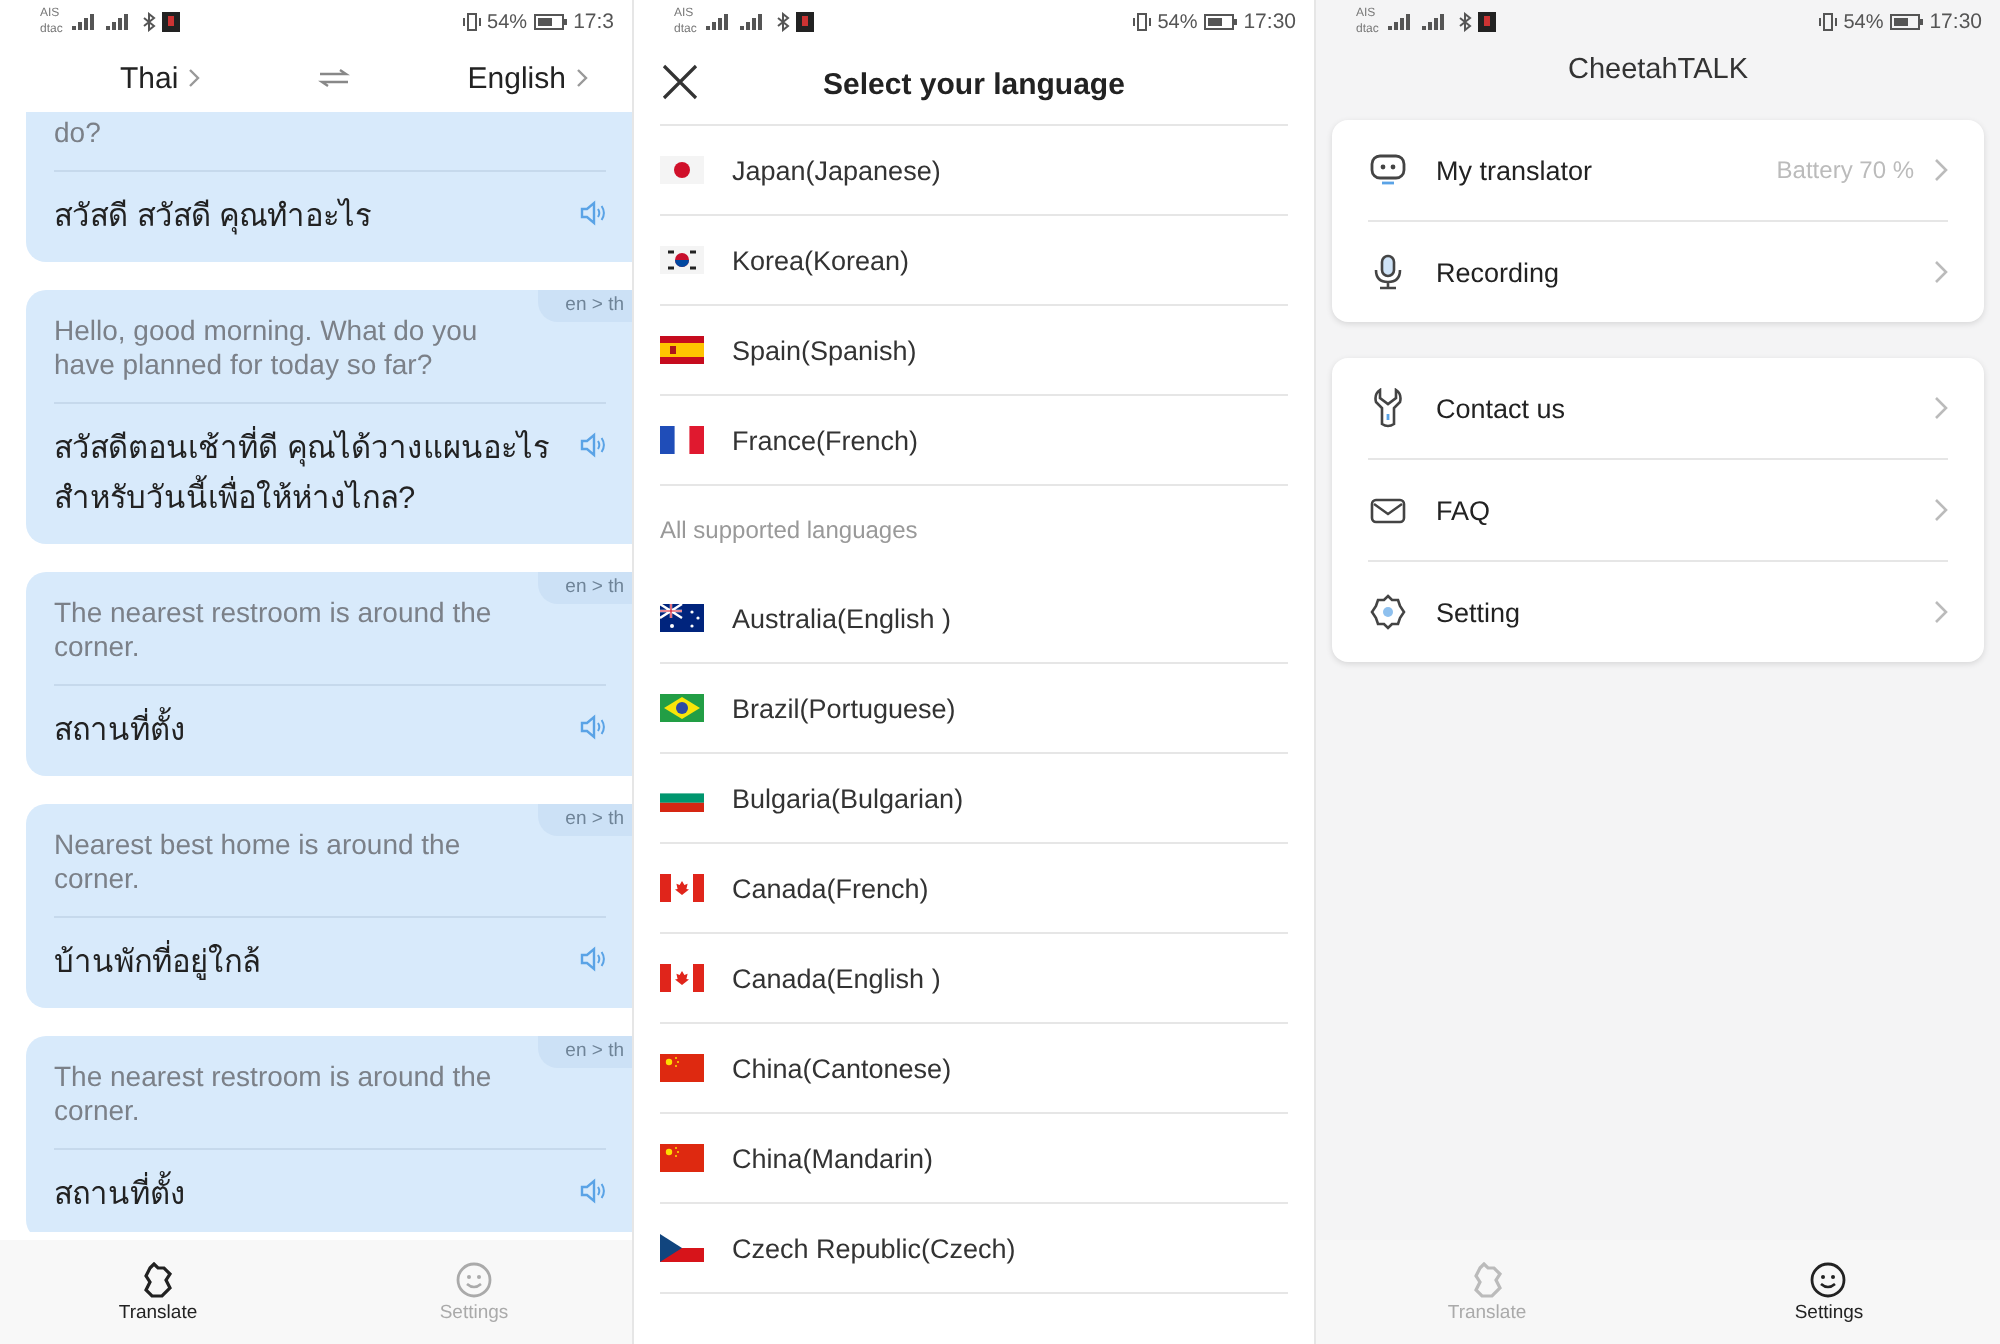  Describe the element at coordinates (974, 1159) in the screenshot. I see `language-item: China(Mandarin)` at that location.